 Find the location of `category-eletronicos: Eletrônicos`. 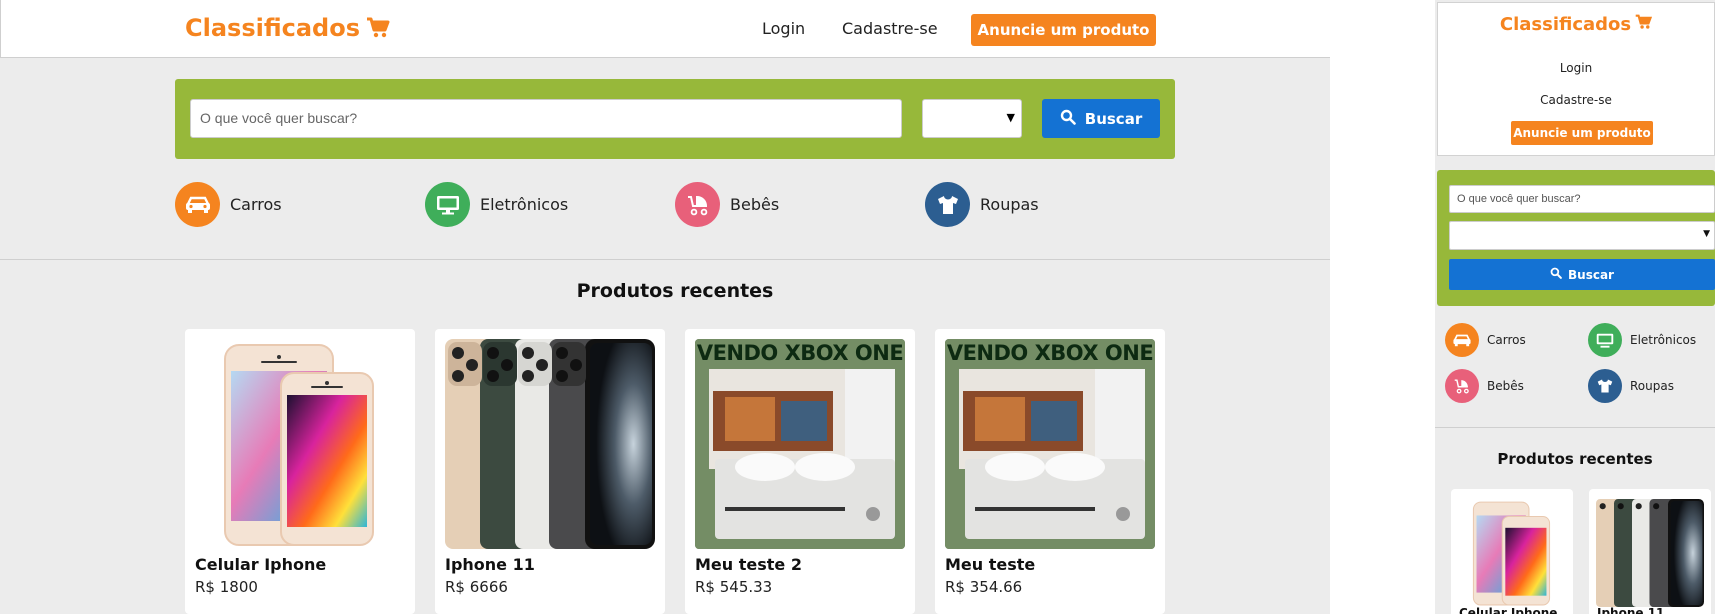

category-eletronicos: Eletrônicos is located at coordinates (496, 204).